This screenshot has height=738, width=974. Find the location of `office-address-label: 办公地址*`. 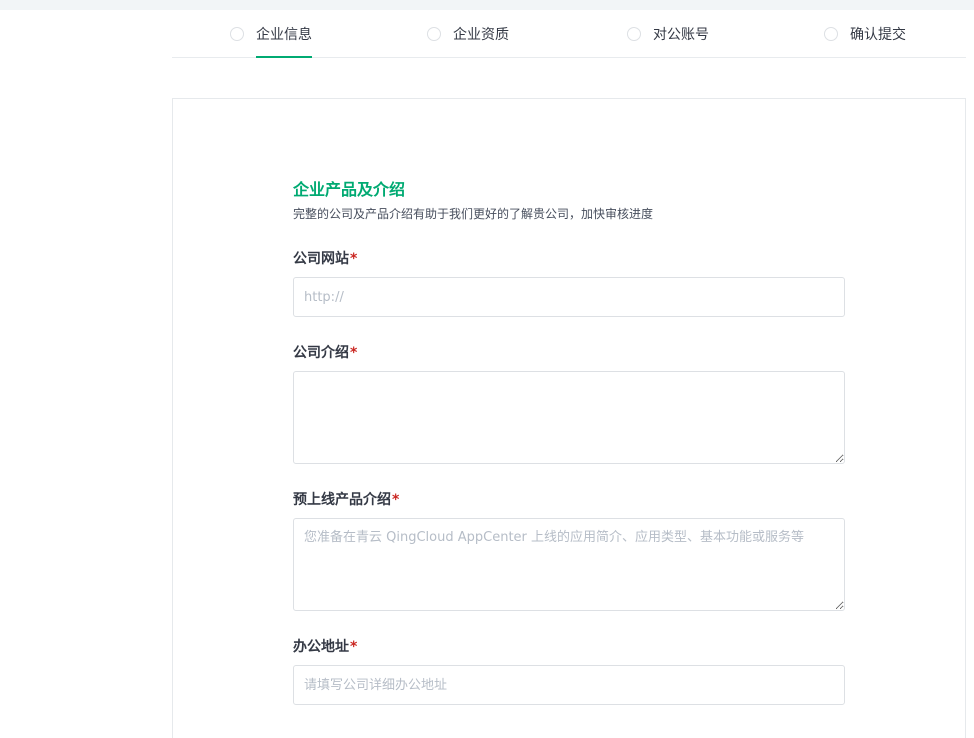

office-address-label: 办公地址* is located at coordinates (325, 647).